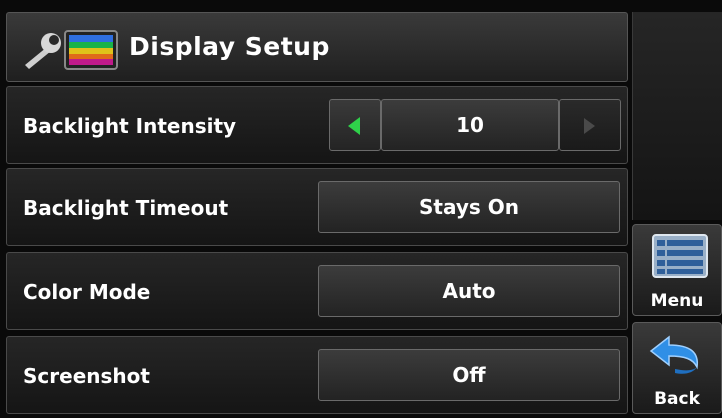  What do you see at coordinates (469, 207) in the screenshot?
I see `backlight-timeout-button: Stays On` at bounding box center [469, 207].